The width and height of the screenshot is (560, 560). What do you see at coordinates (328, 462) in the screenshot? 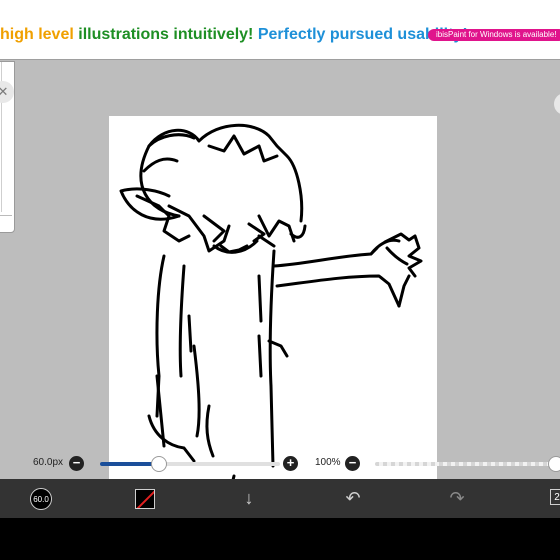
I see `opacity-value: 100%` at bounding box center [328, 462].